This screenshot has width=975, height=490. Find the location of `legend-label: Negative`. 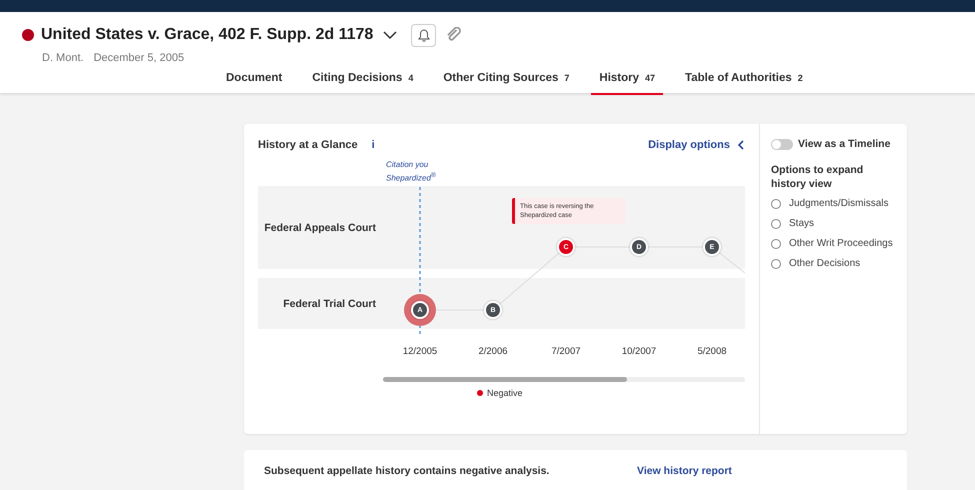

legend-label: Negative is located at coordinates (505, 393).